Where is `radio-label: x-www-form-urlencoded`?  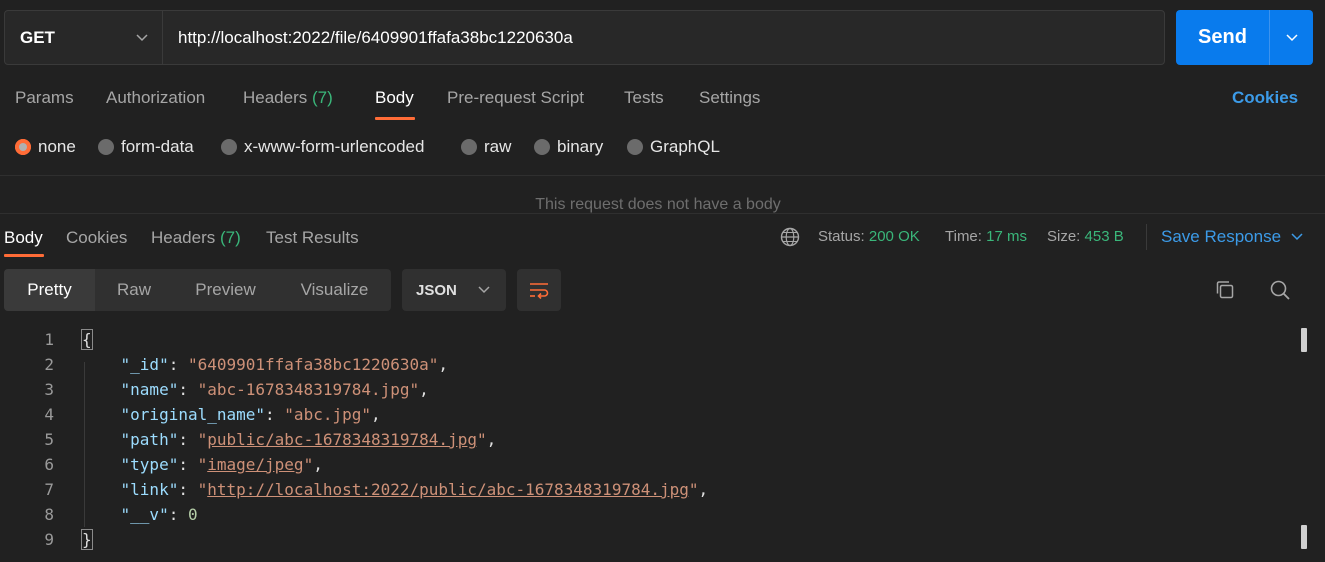 radio-label: x-www-form-urlencoded is located at coordinates (334, 146).